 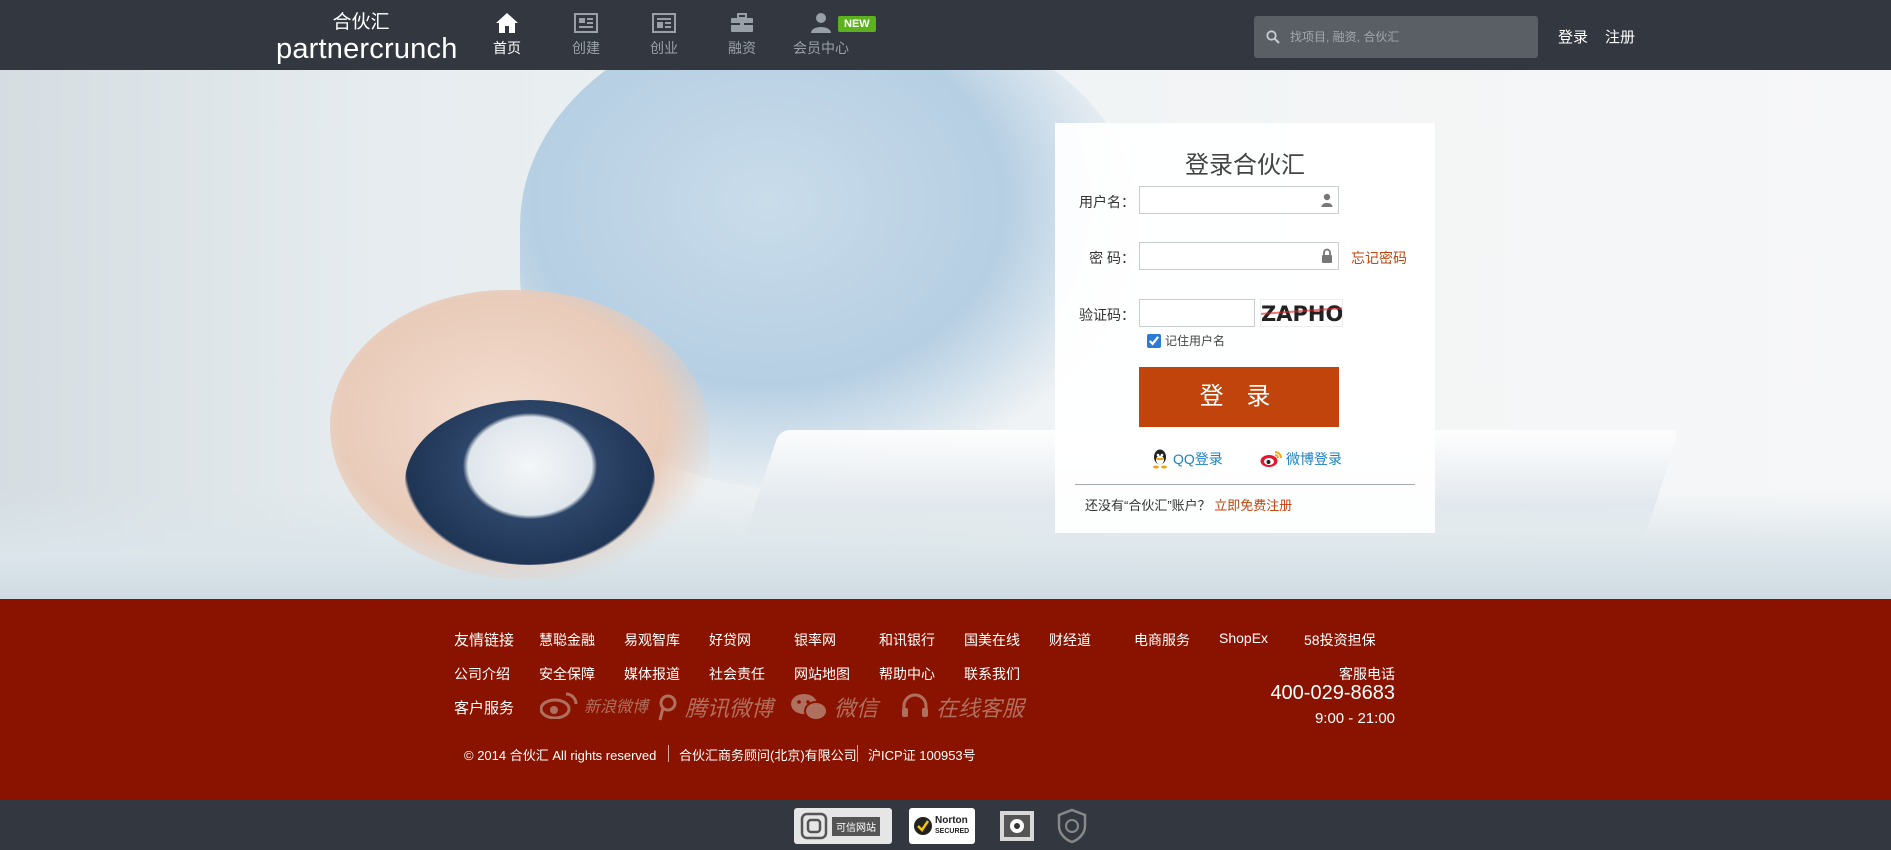 I want to click on support-hours: 9:00 - 21:00, so click(x=1354, y=718).